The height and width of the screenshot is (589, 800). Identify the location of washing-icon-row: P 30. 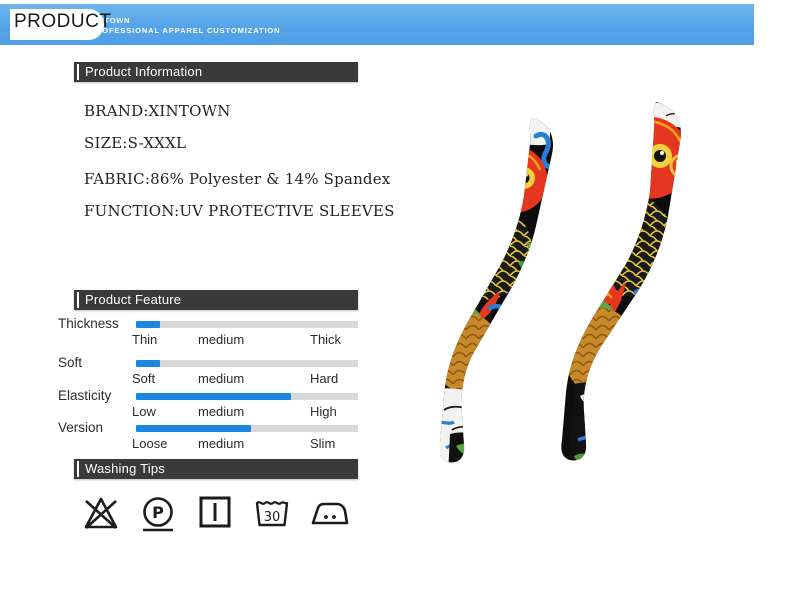
(223, 514).